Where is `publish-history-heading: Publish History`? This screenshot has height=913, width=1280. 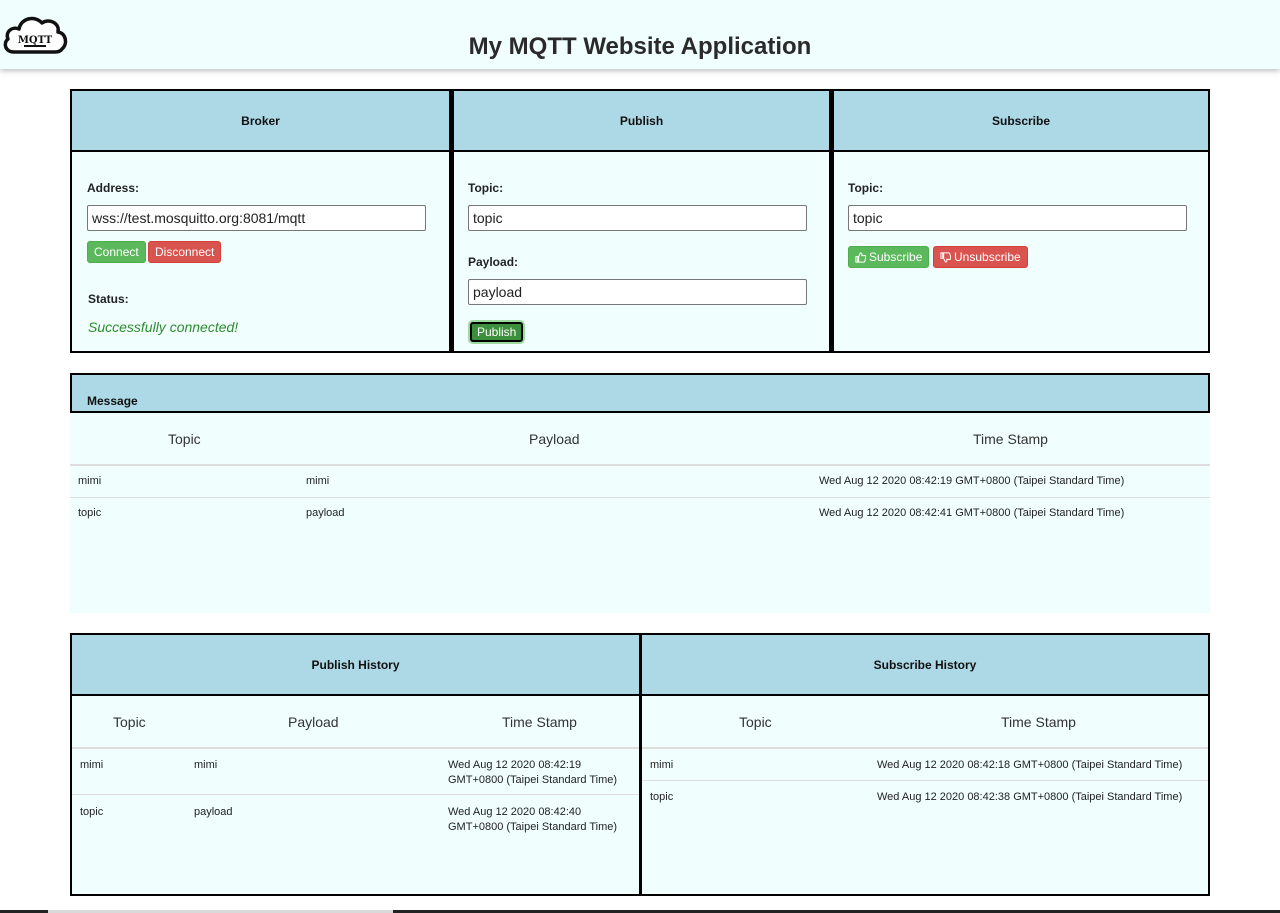
publish-history-heading: Publish History is located at coordinates (355, 665).